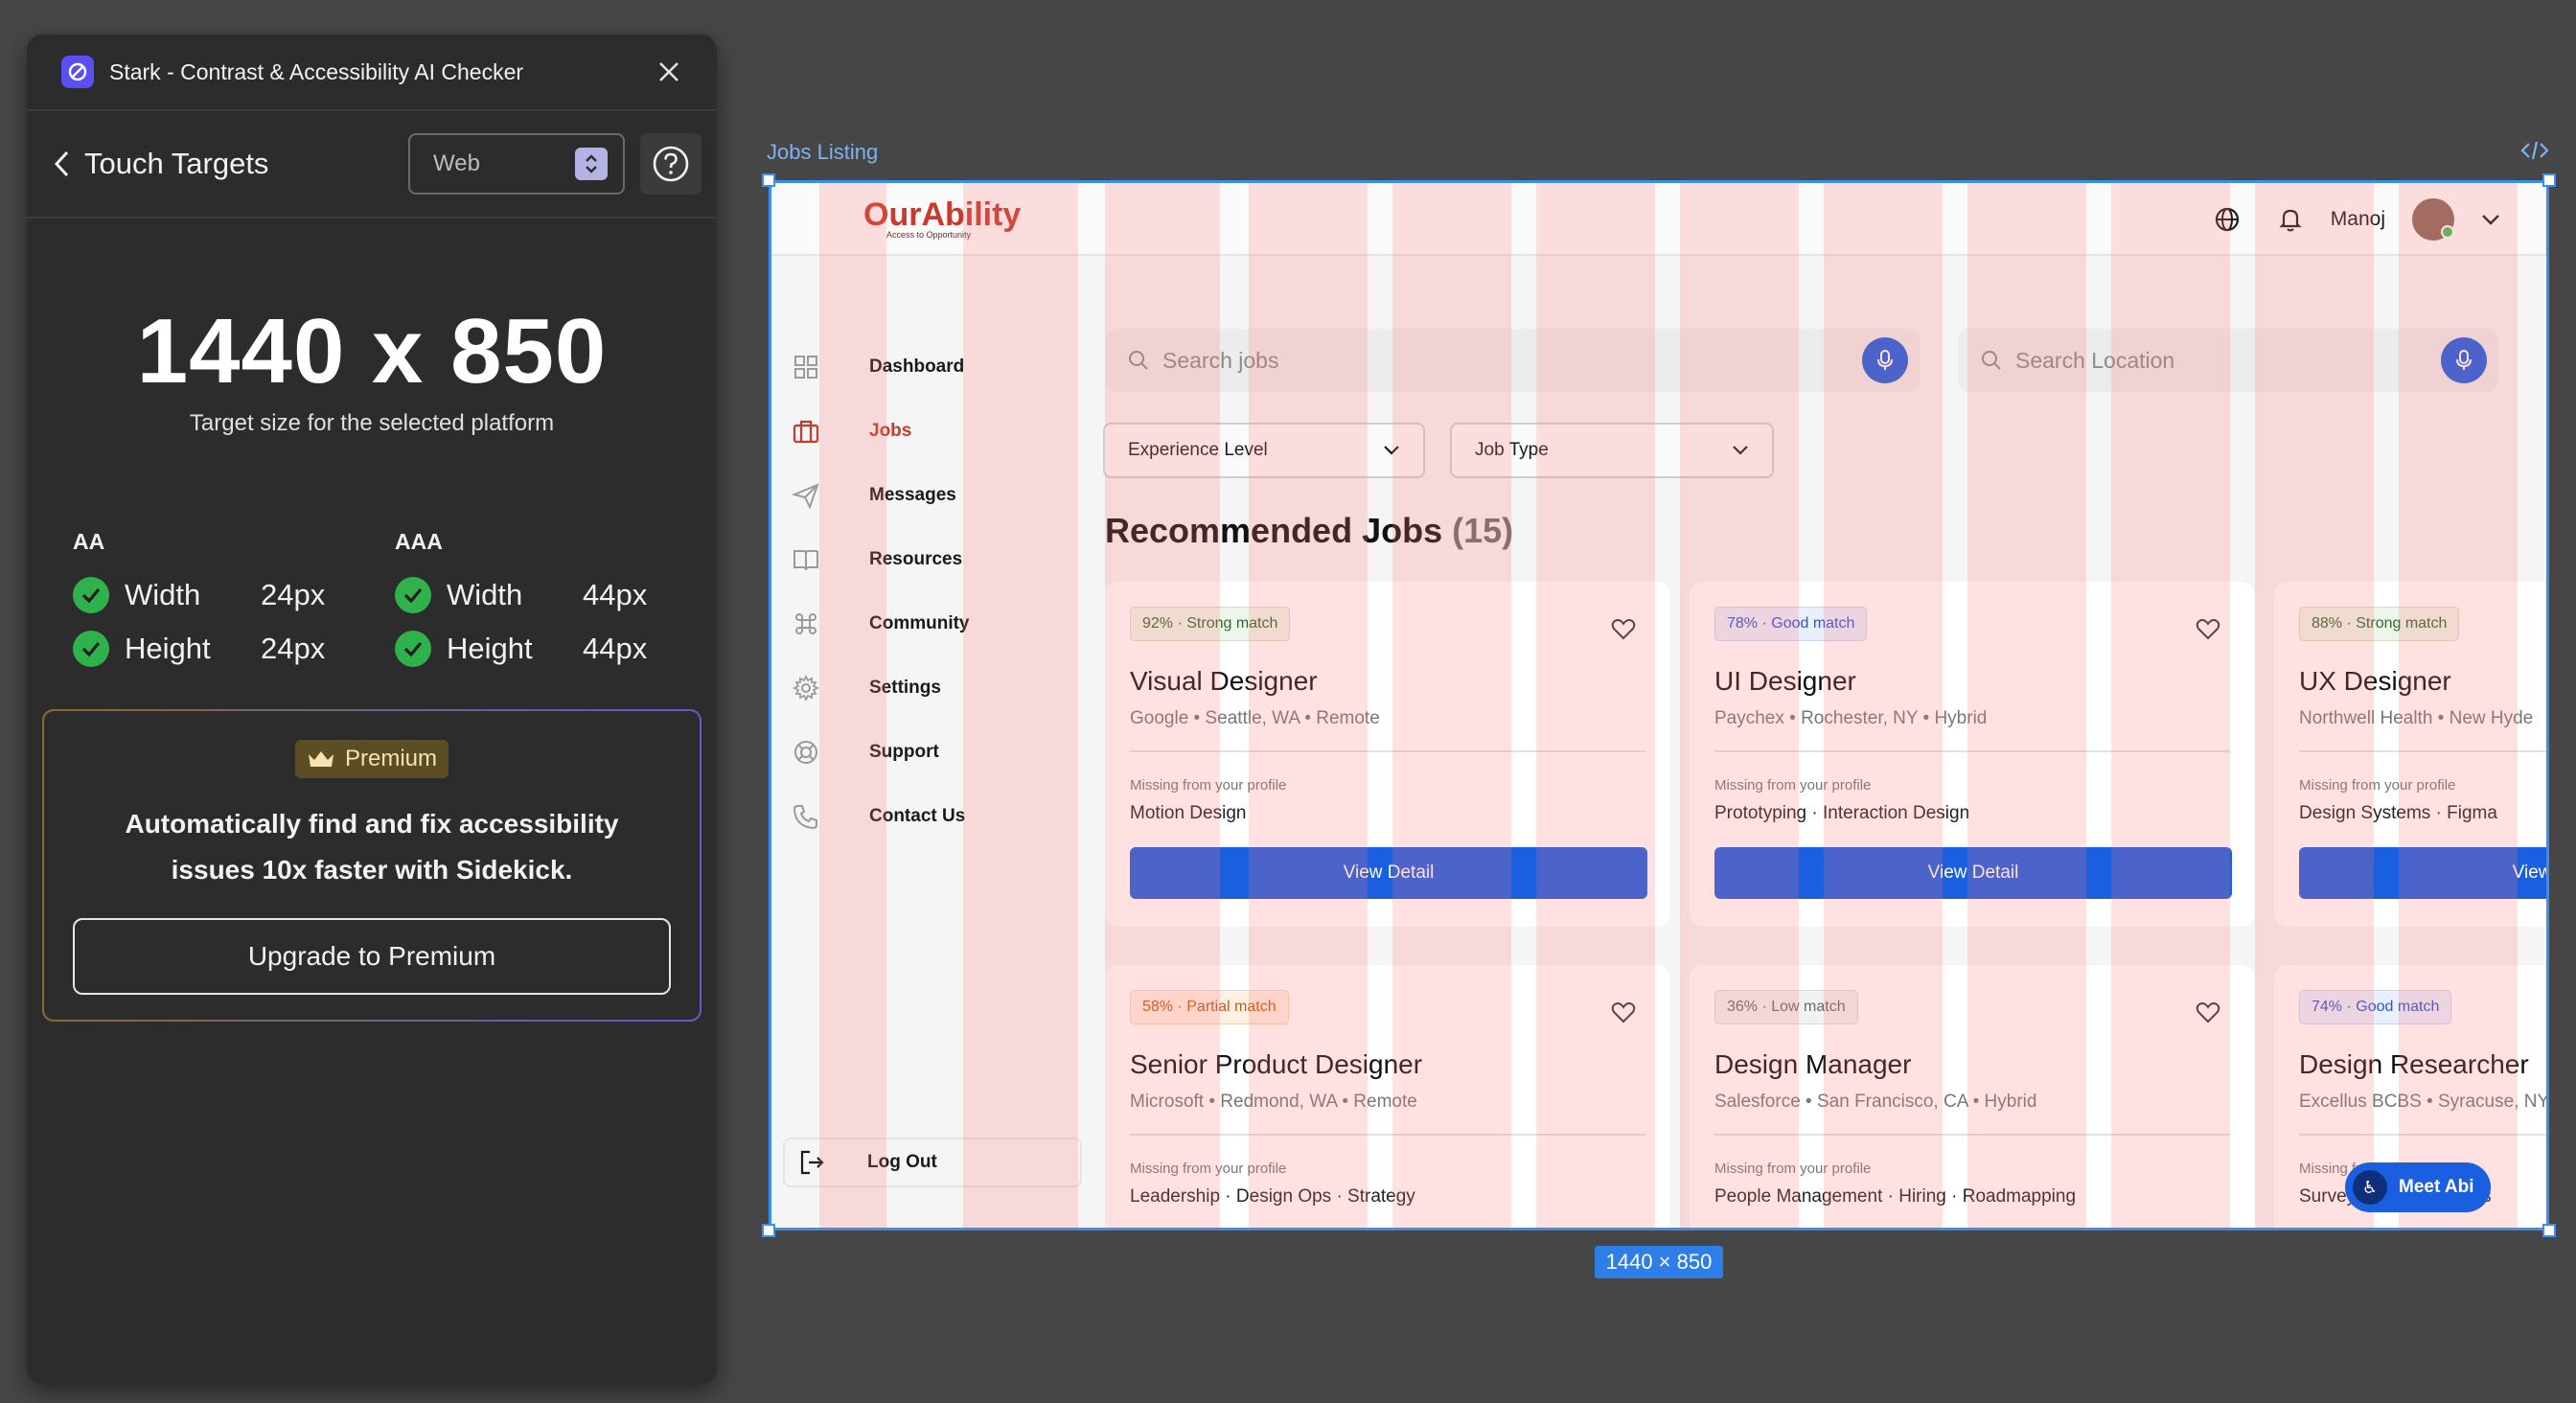  Describe the element at coordinates (2227, 219) in the screenshot. I see `globe-icon` at that location.